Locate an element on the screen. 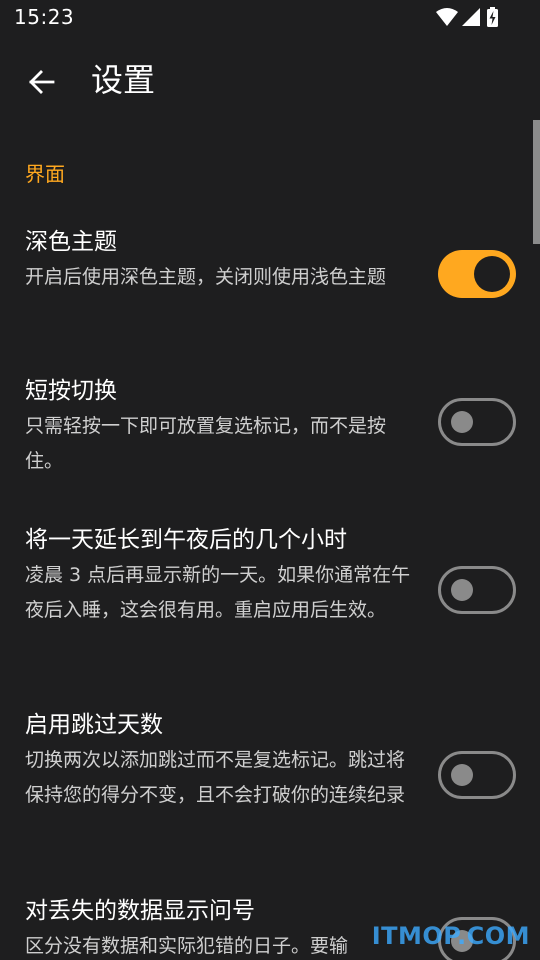 The width and height of the screenshot is (540, 960). signal-icon is located at coordinates (471, 17).